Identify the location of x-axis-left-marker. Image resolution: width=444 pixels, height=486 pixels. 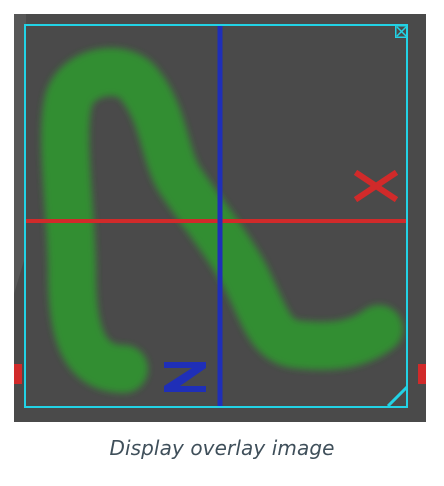
(18, 374).